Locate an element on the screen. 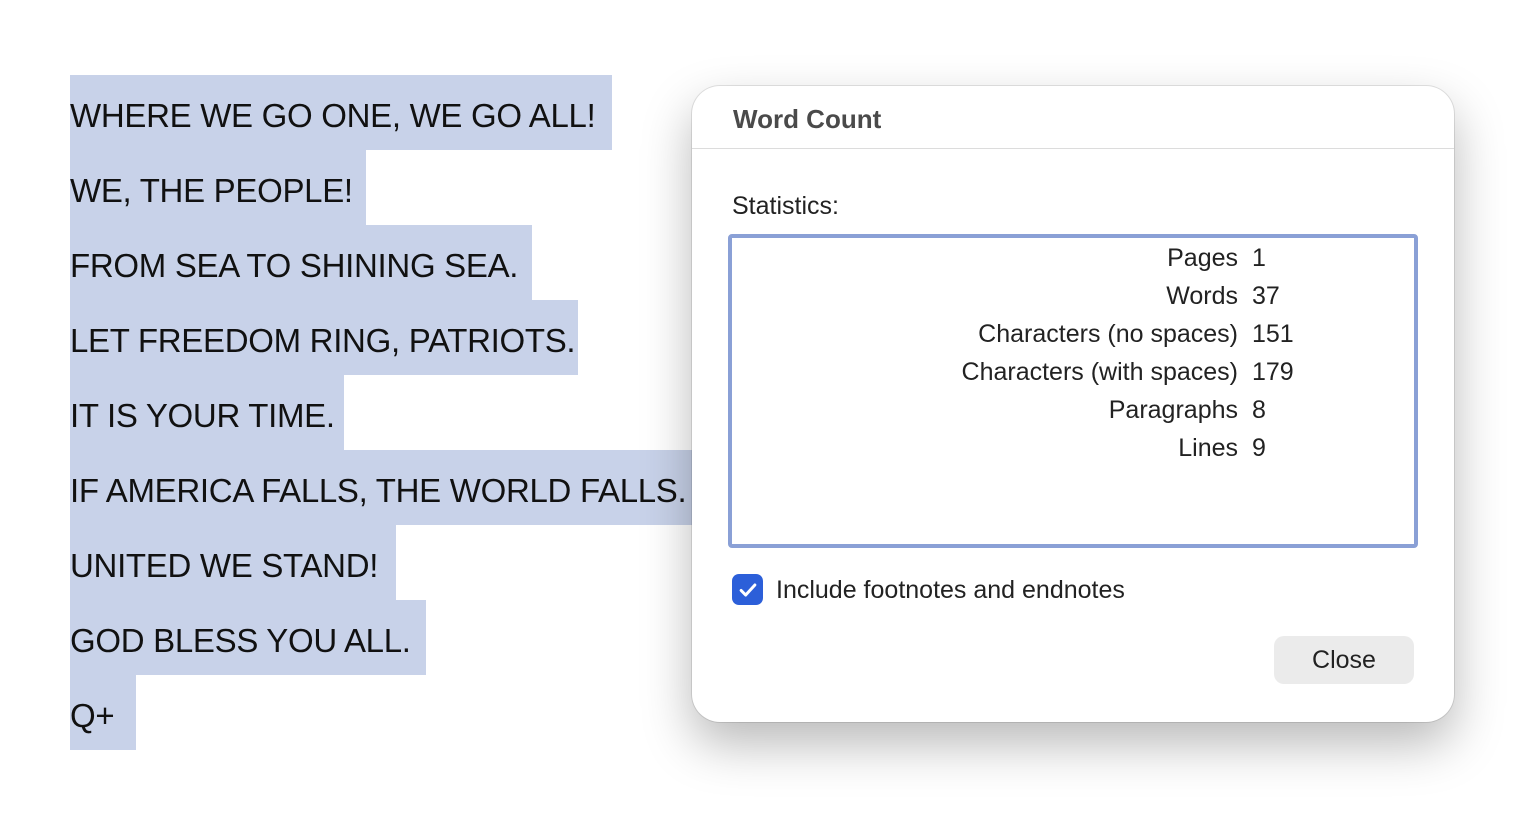  document-line-text: IF AMERICA FALLS, THE WORLD FALLS. is located at coordinates (378, 490).